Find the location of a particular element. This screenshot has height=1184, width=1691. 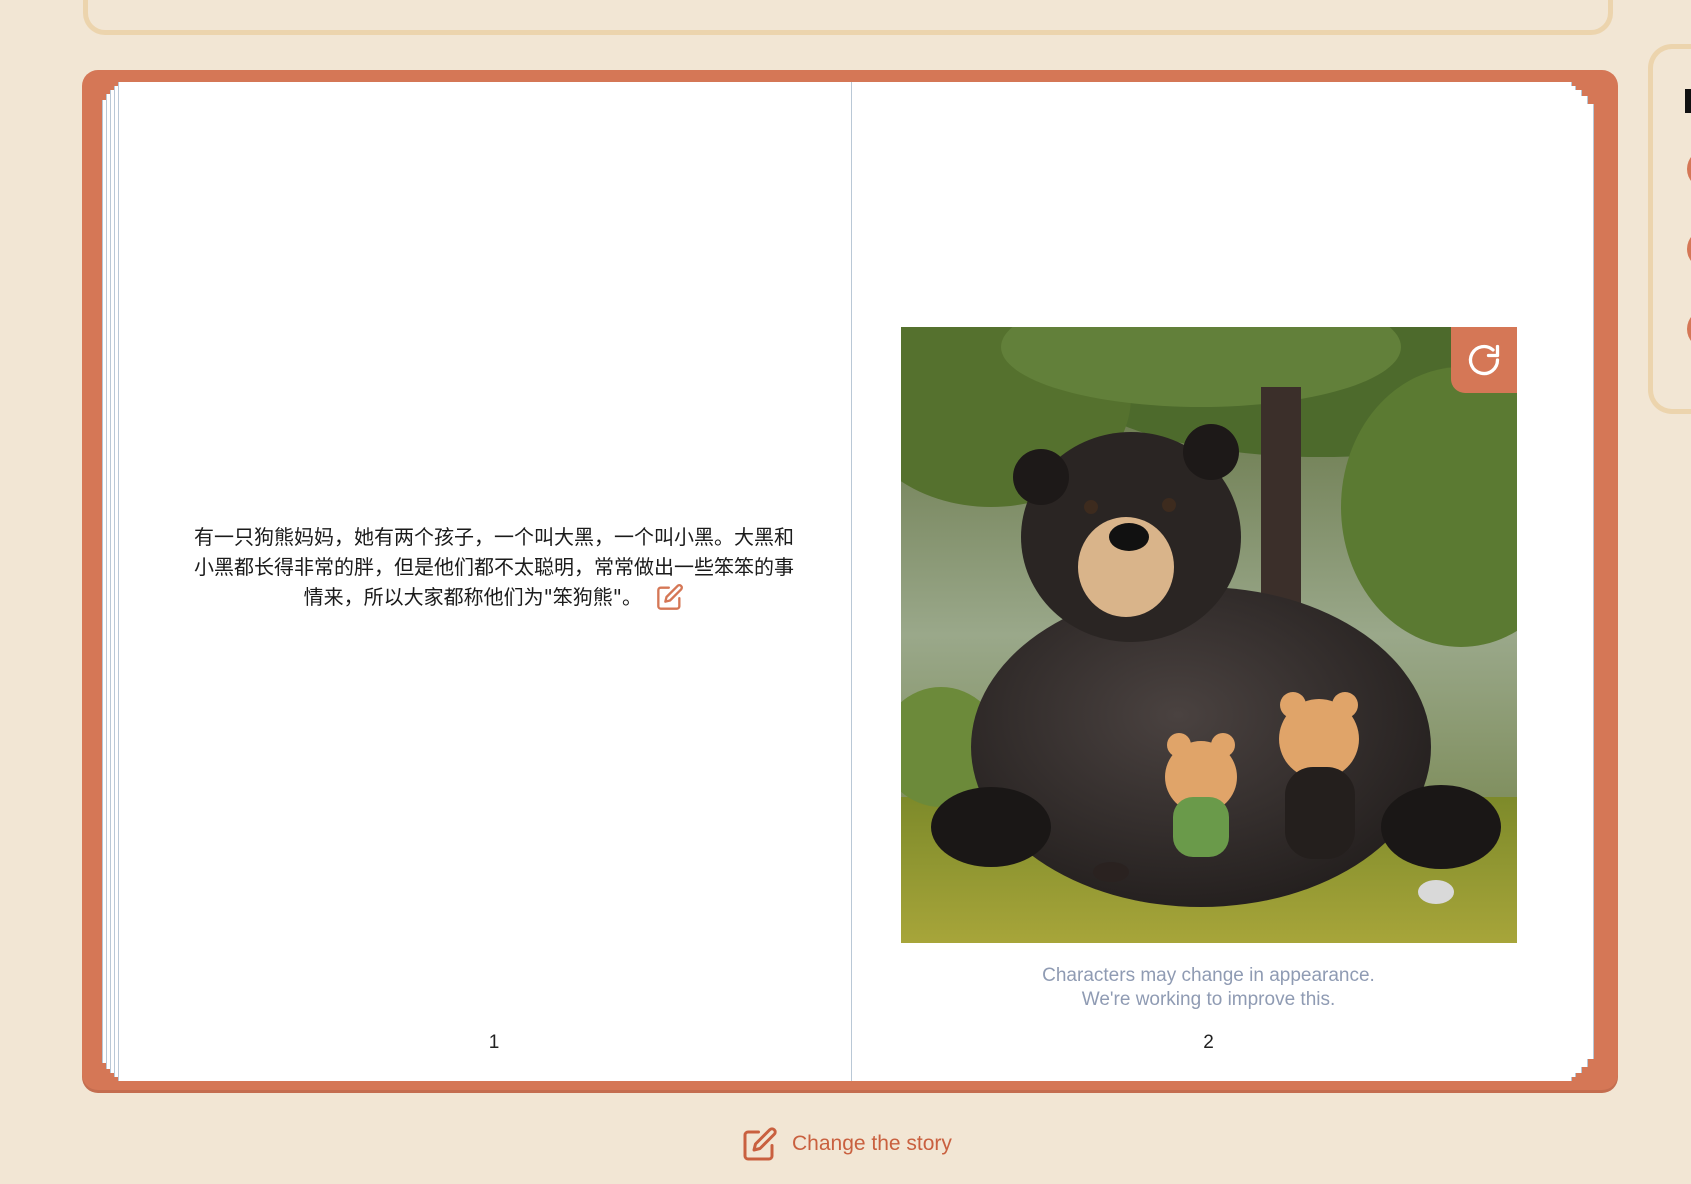

regenerate-image-button is located at coordinates (1484, 360).